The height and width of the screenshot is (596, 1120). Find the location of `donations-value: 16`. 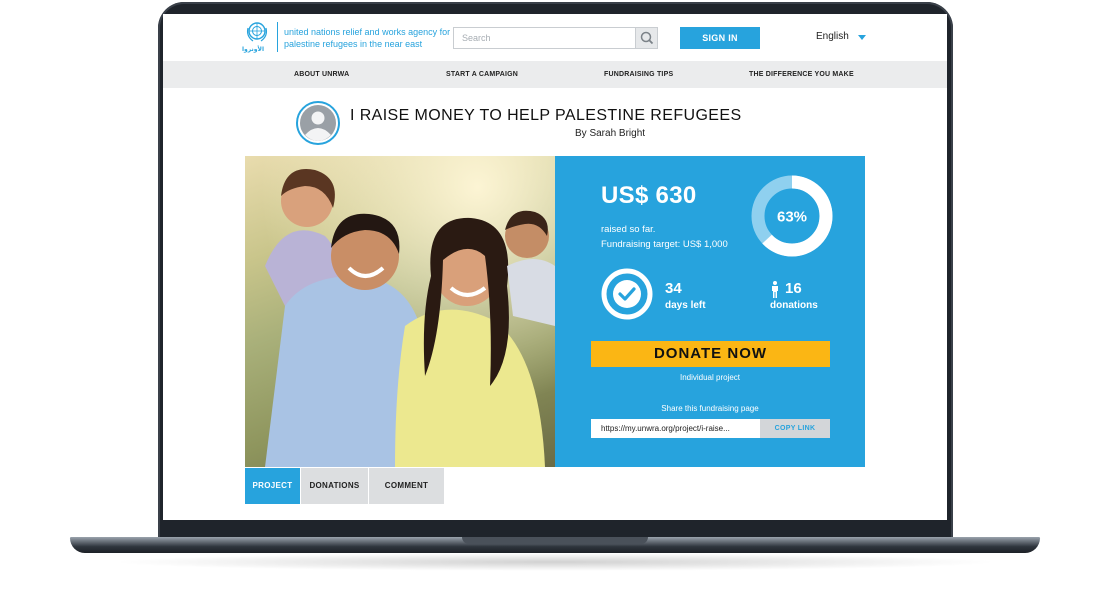

donations-value: 16 is located at coordinates (793, 288).